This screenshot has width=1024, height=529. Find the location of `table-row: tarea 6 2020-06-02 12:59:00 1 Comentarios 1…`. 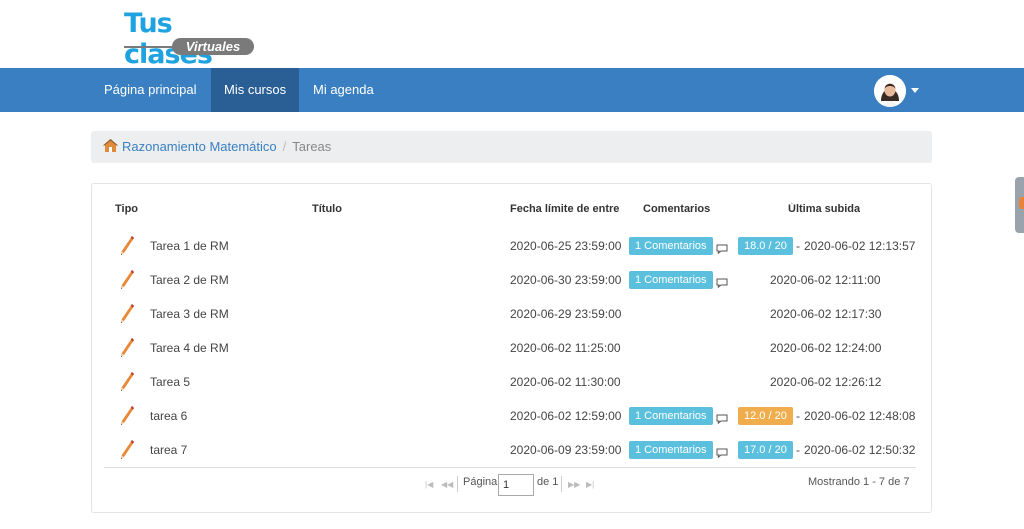

table-row: tarea 6 2020-06-02 12:59:00 1 Comentarios 1… is located at coordinates (510, 416).